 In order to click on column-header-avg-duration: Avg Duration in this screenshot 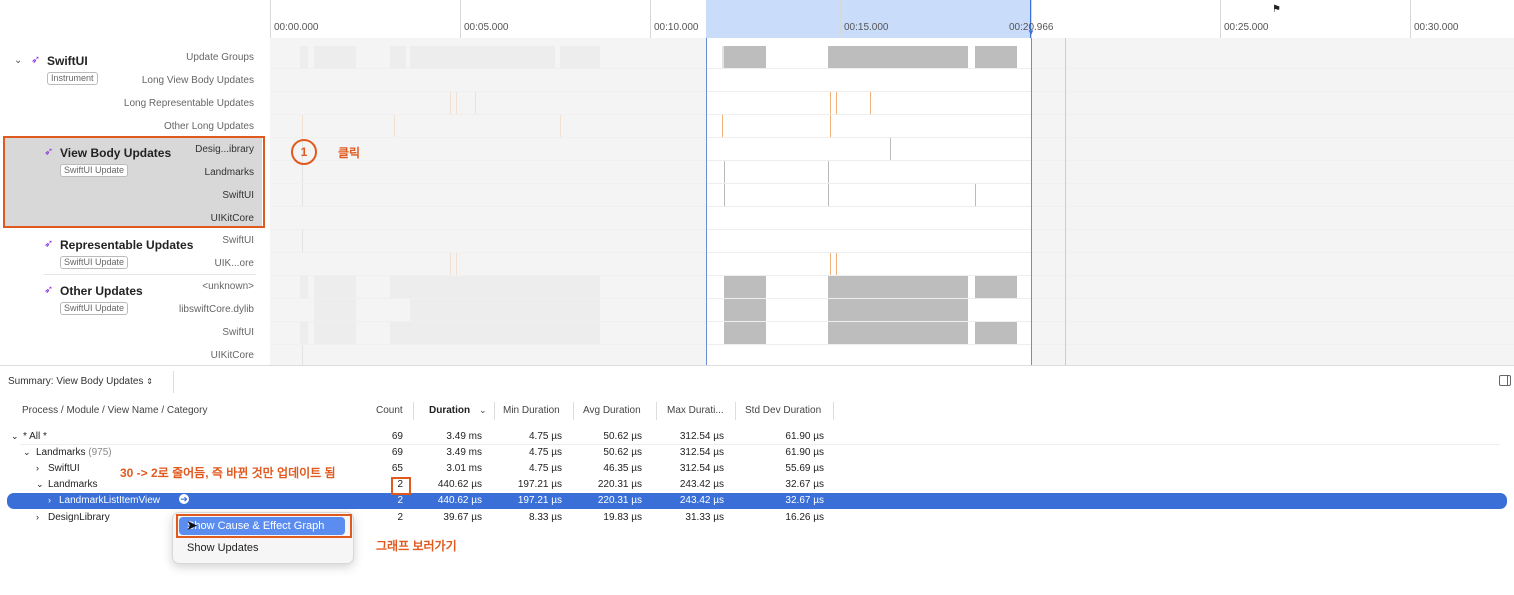, I will do `click(612, 410)`.